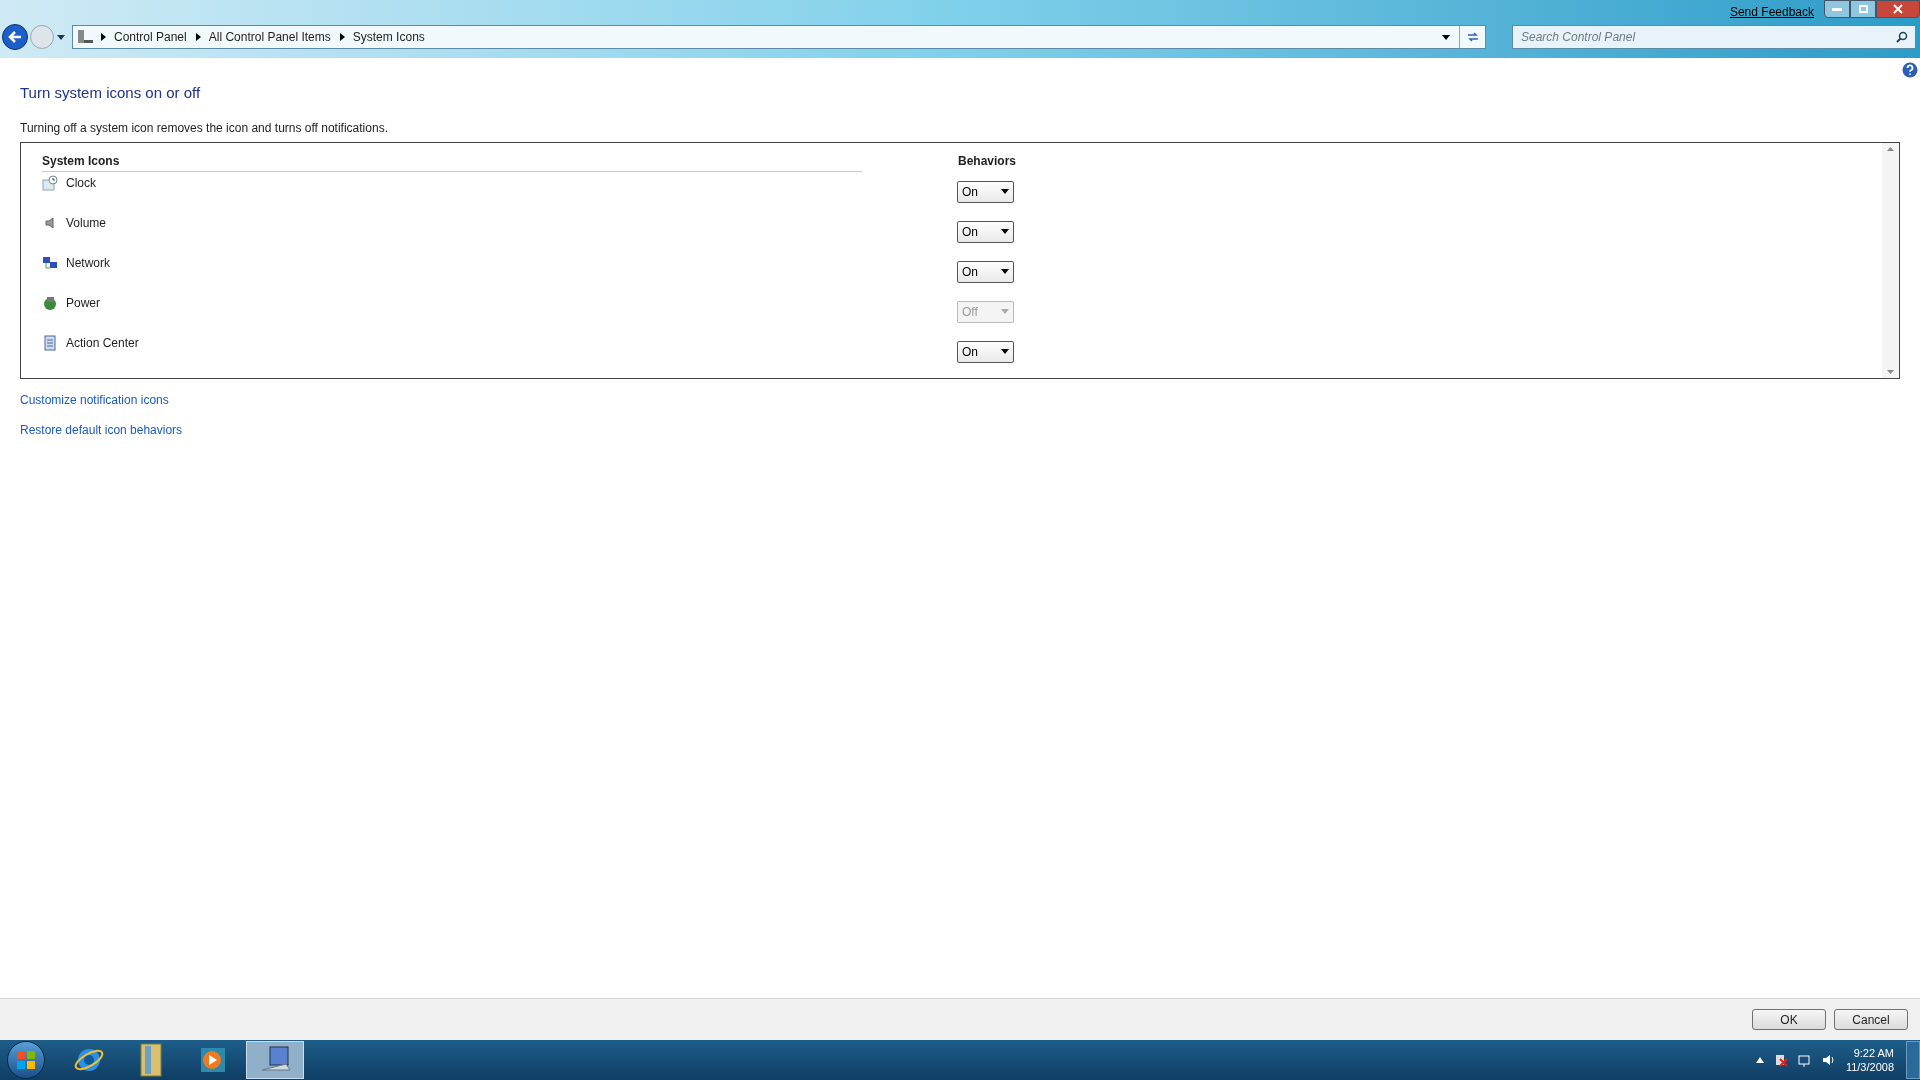  What do you see at coordinates (985, 311) in the screenshot?
I see `behavior-dropdown: Off` at bounding box center [985, 311].